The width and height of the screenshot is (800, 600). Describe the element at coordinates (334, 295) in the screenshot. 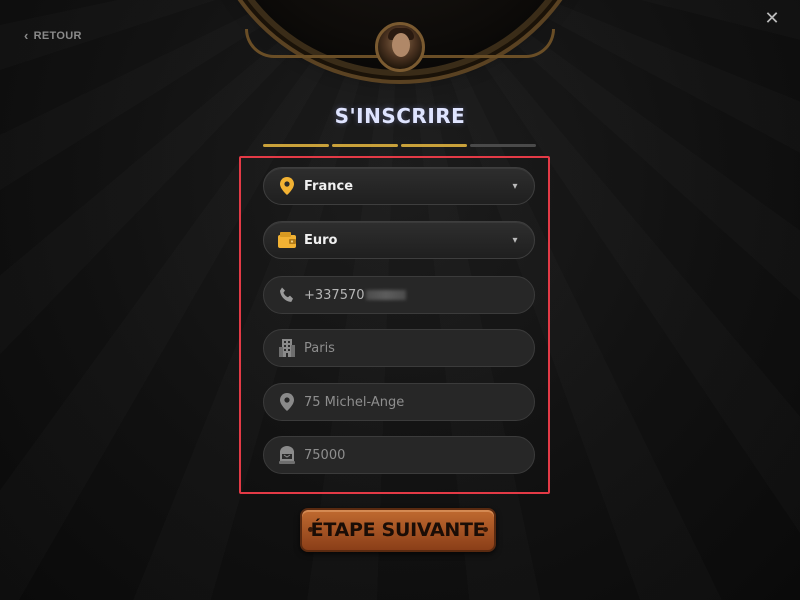

I see `phone-value: +337570` at that location.